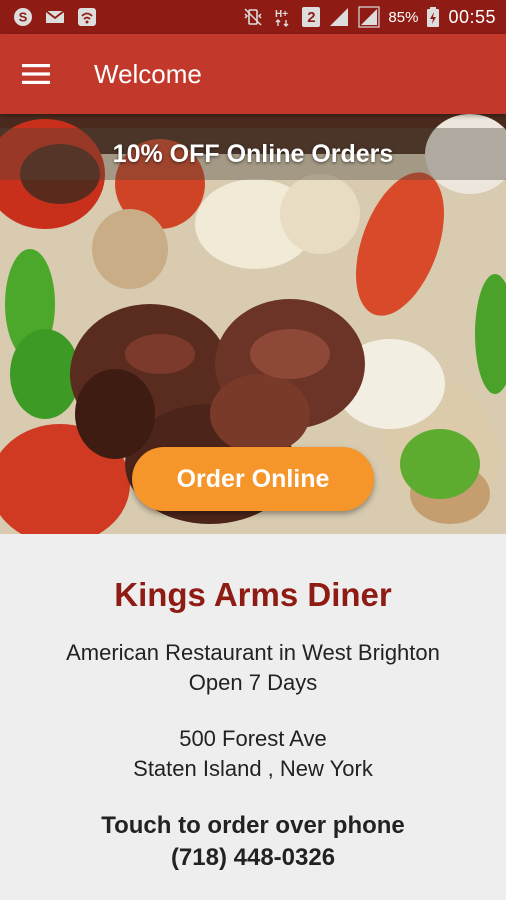 Image resolution: width=506 pixels, height=900 pixels. Describe the element at coordinates (253, 754) in the screenshot. I see `restaurant-address: 500 Forest Ave Staten Island , New York` at that location.